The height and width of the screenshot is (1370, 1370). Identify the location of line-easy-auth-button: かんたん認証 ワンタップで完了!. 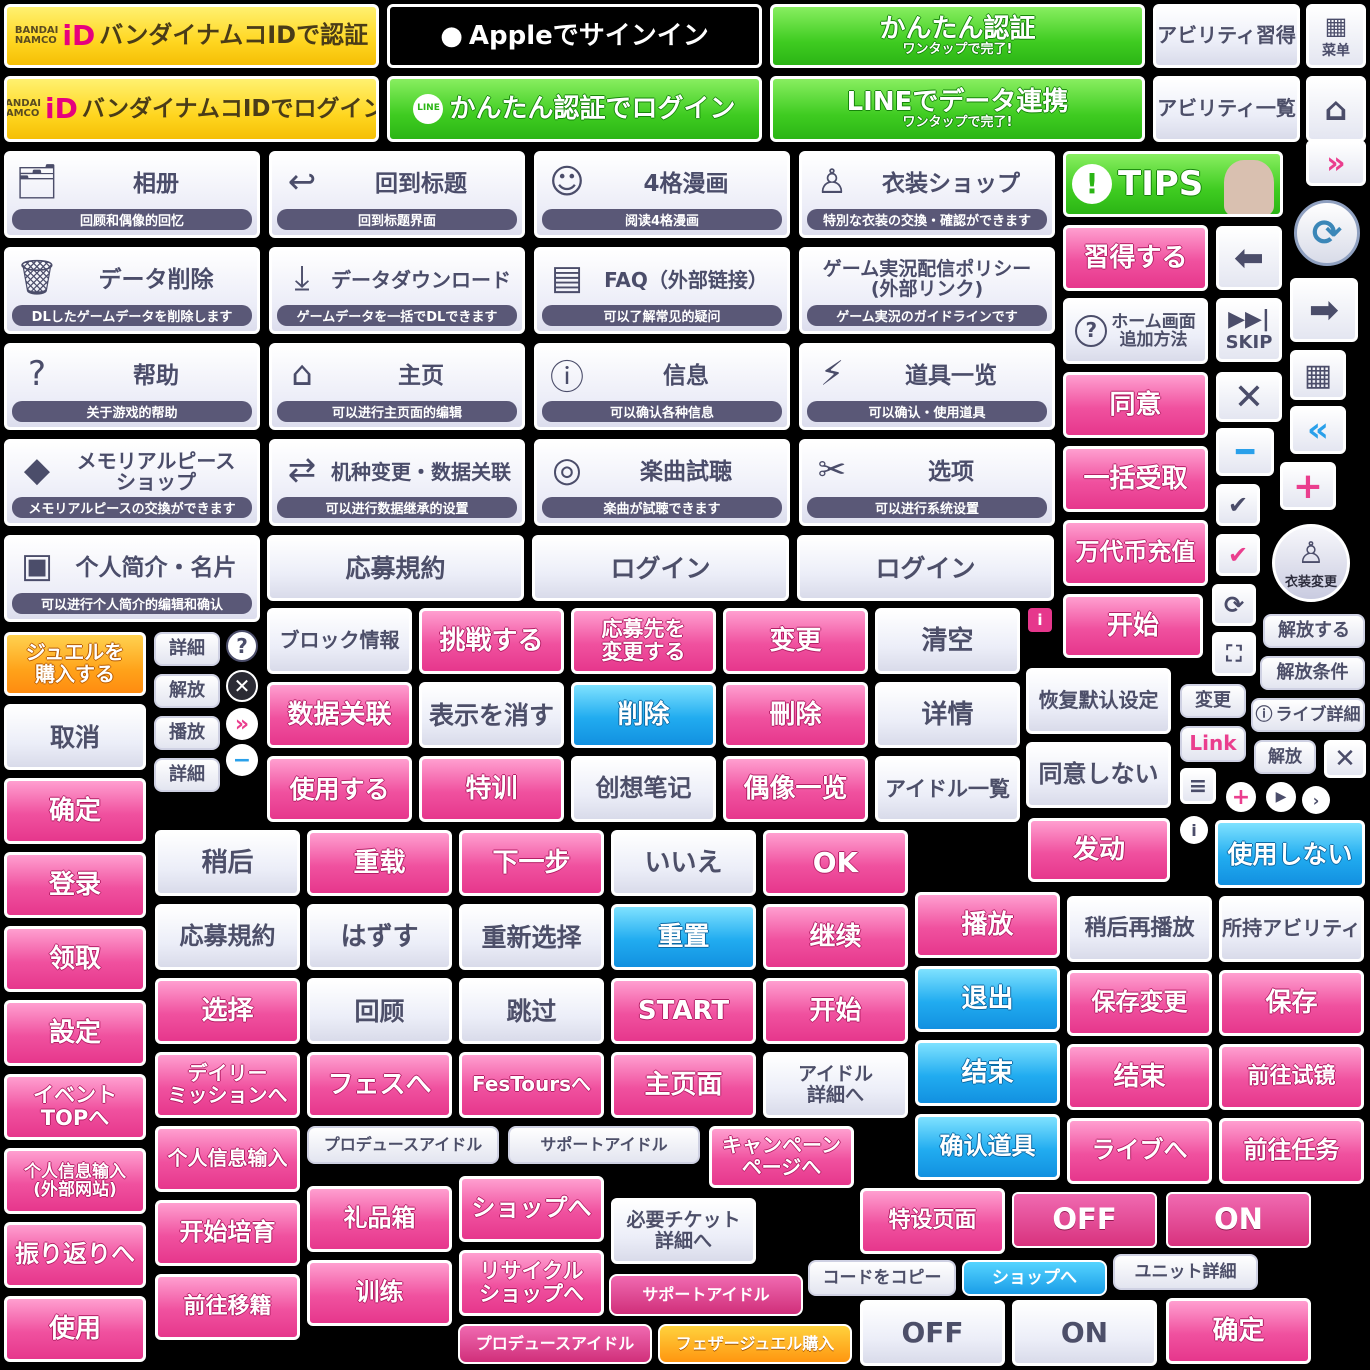
(957, 36).